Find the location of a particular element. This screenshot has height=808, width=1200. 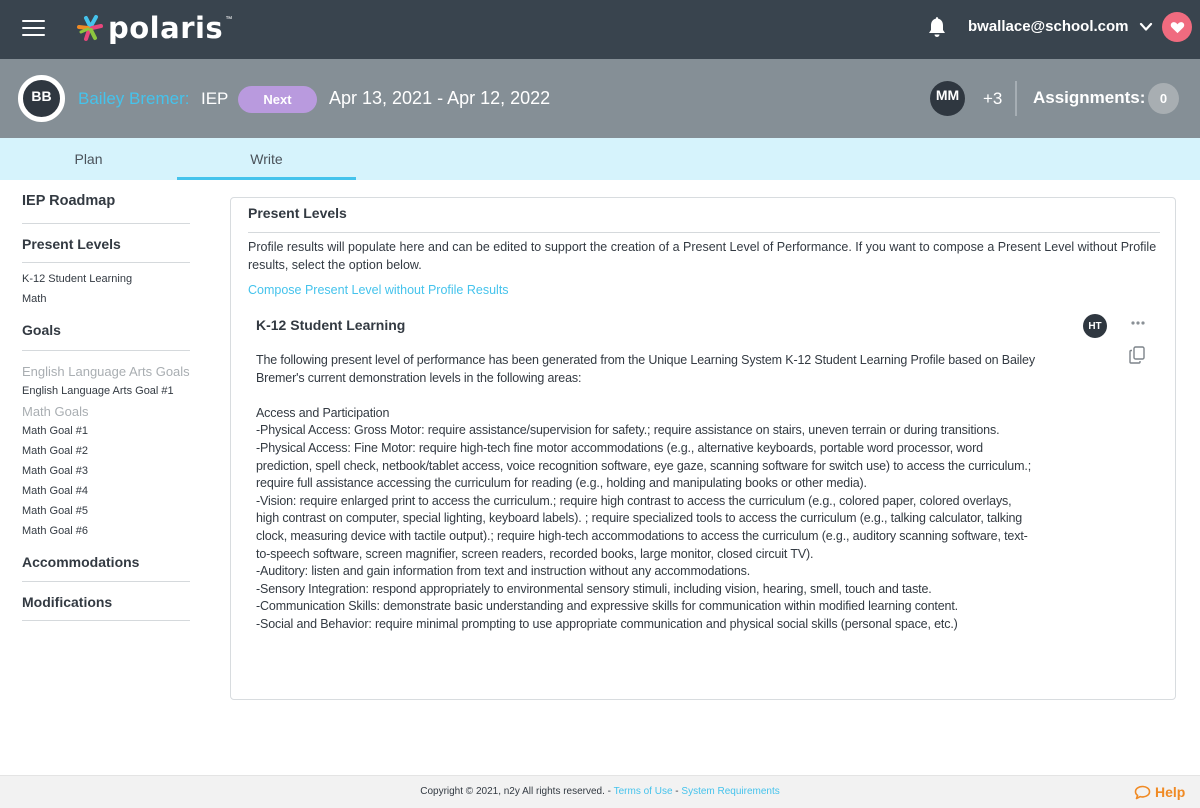

tab-bar: Plan Write is located at coordinates (600, 159).